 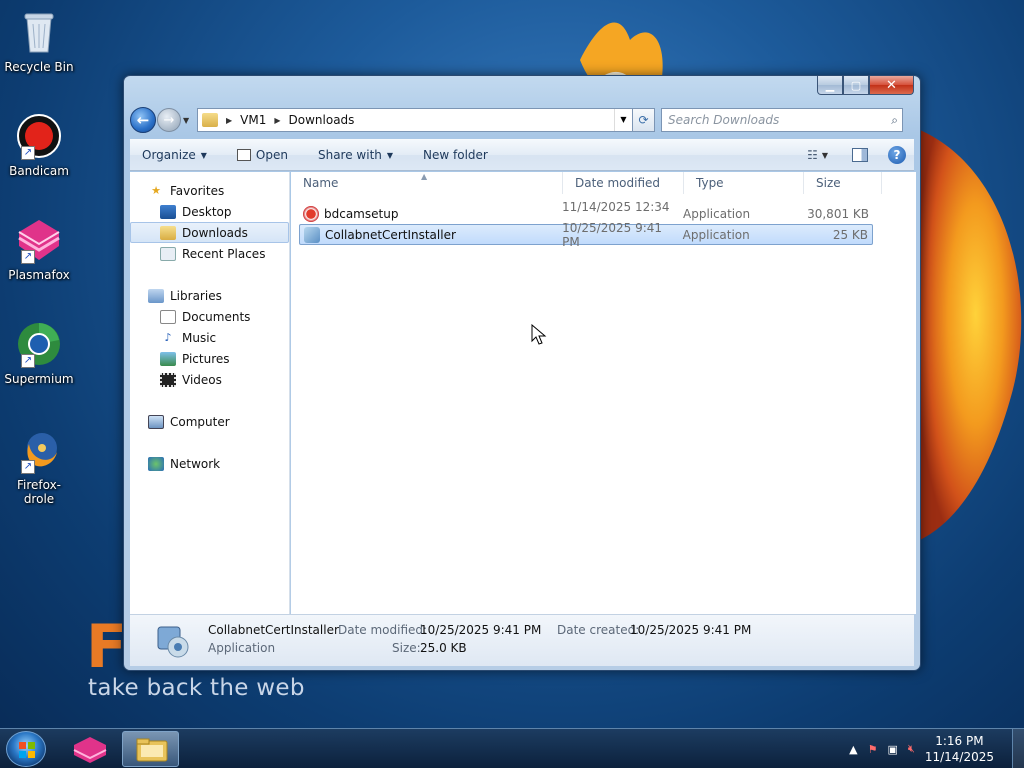 What do you see at coordinates (39, 450) in the screenshot?
I see `firefox-icon: ↗` at bounding box center [39, 450].